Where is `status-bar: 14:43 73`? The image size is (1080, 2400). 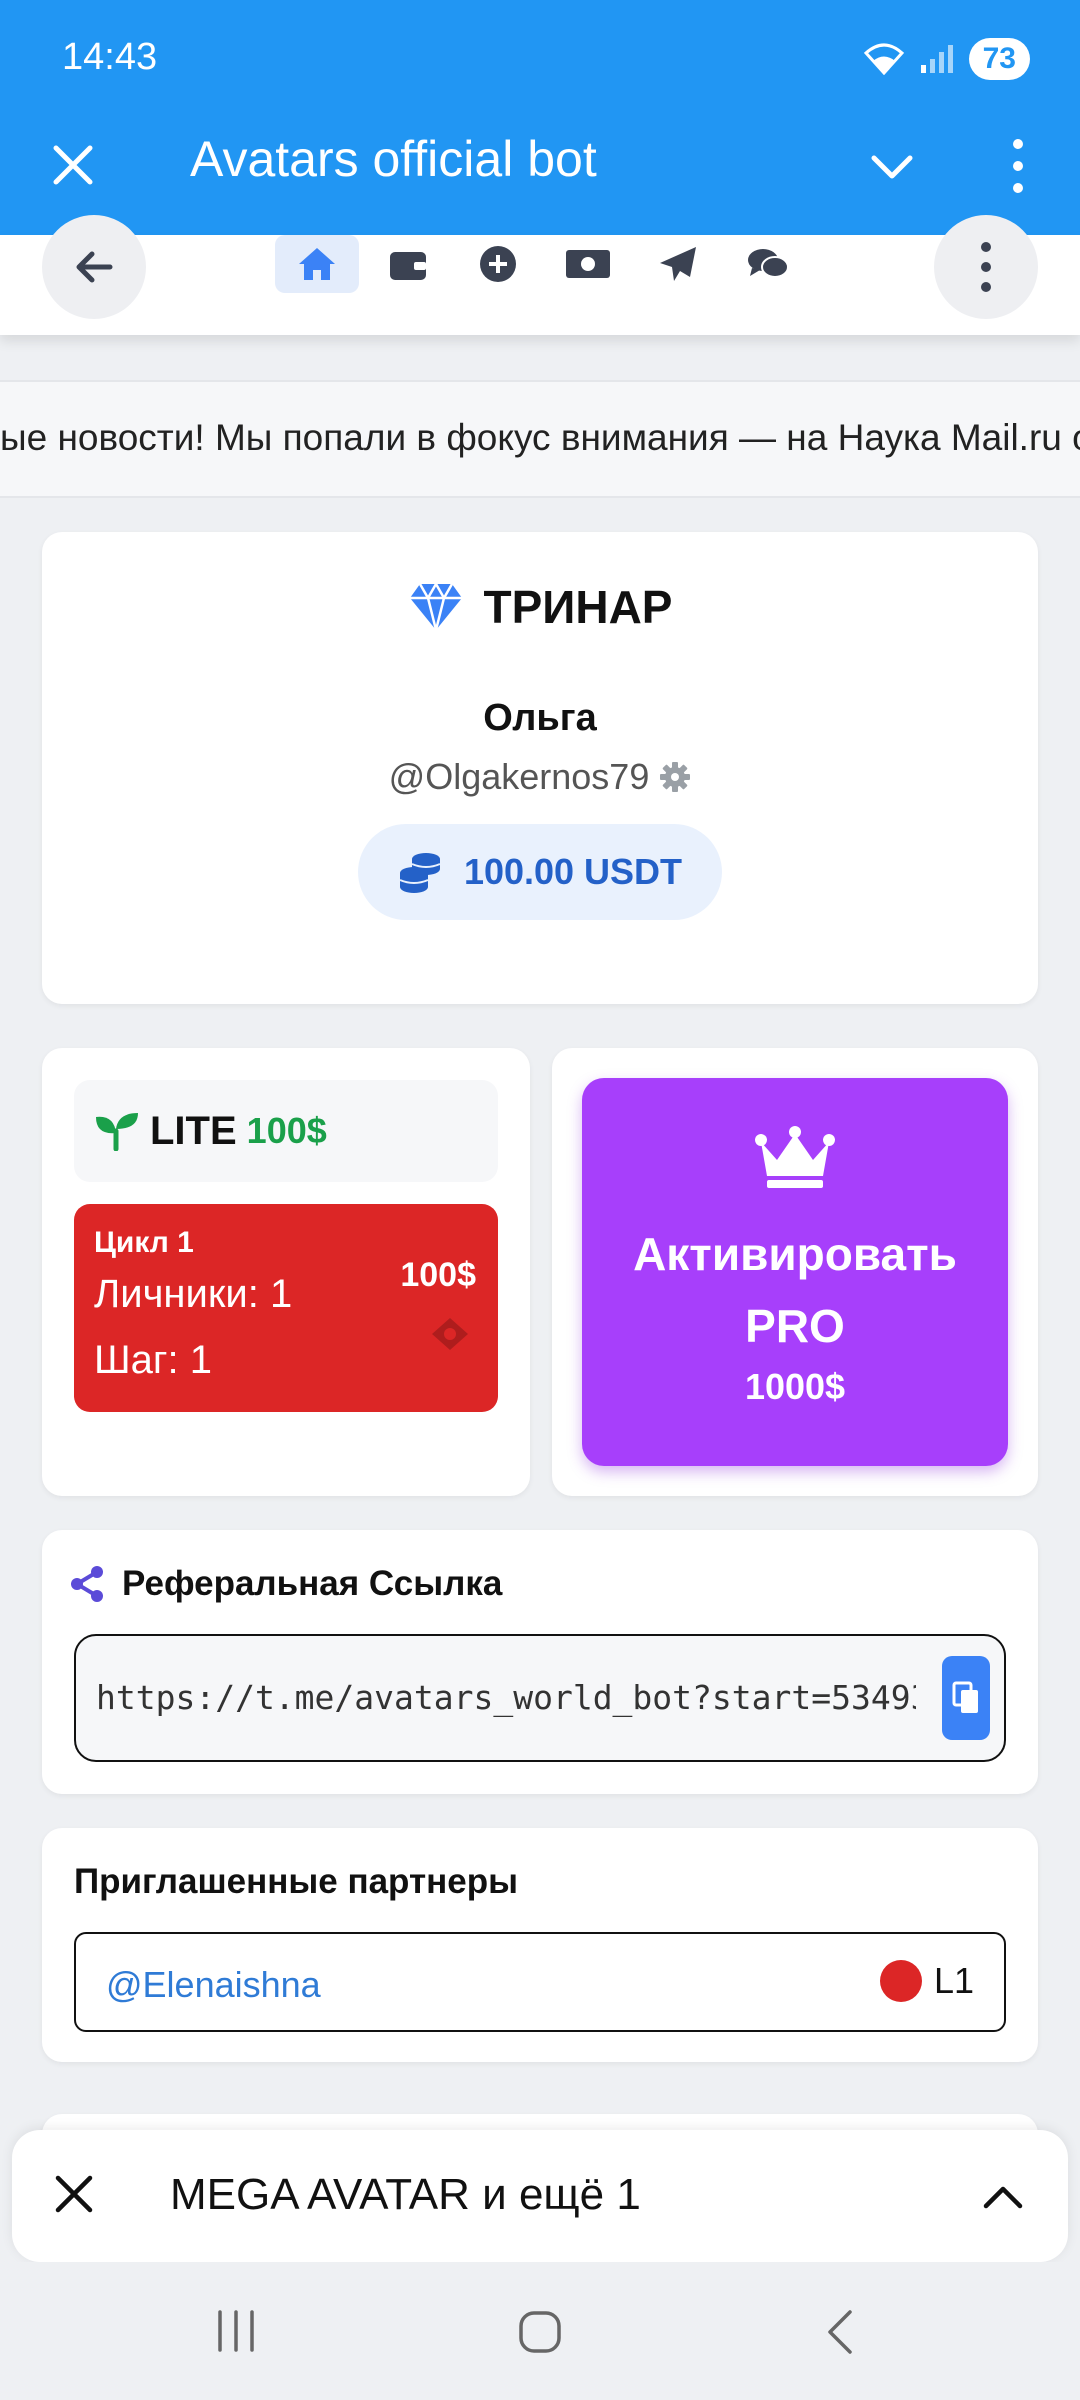
status-bar: 14:43 73 is located at coordinates (540, 60).